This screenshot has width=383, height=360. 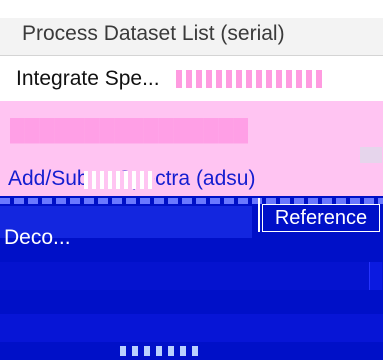 What do you see at coordinates (371, 155) in the screenshot?
I see `divider` at bounding box center [371, 155].